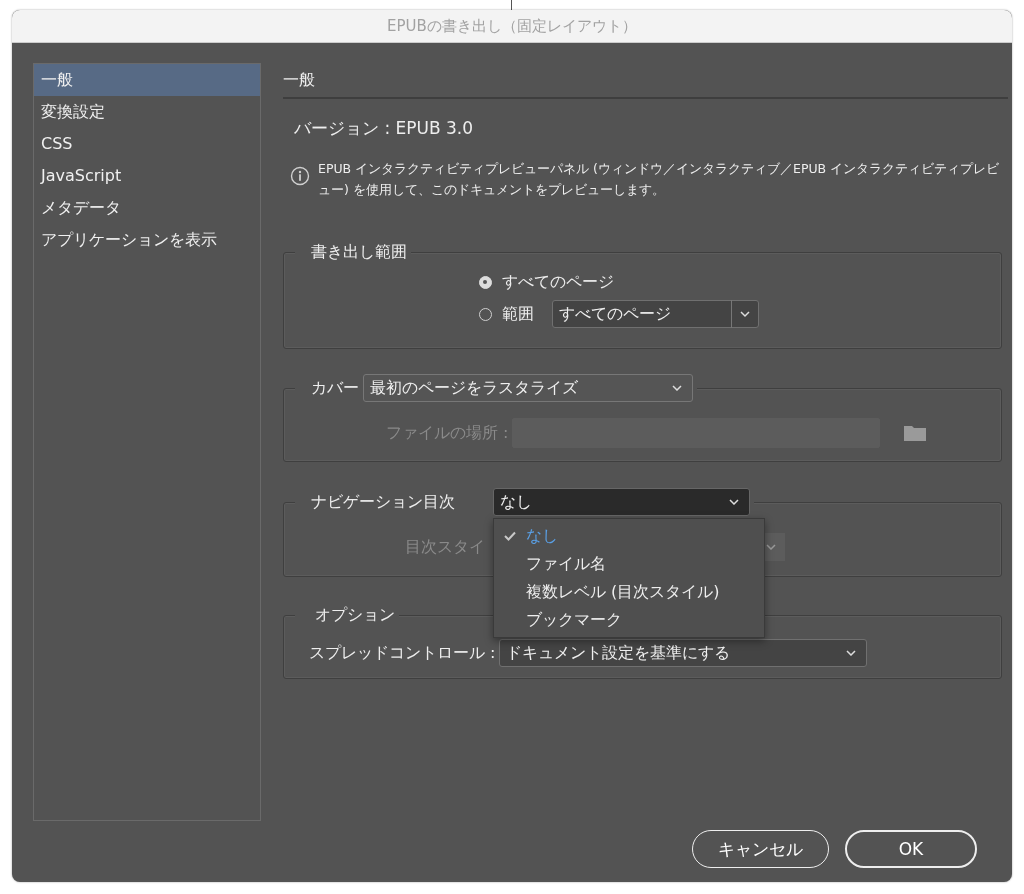 The image size is (1024, 894). Describe the element at coordinates (621, 502) in the screenshot. I see `dropdown: なし` at that location.